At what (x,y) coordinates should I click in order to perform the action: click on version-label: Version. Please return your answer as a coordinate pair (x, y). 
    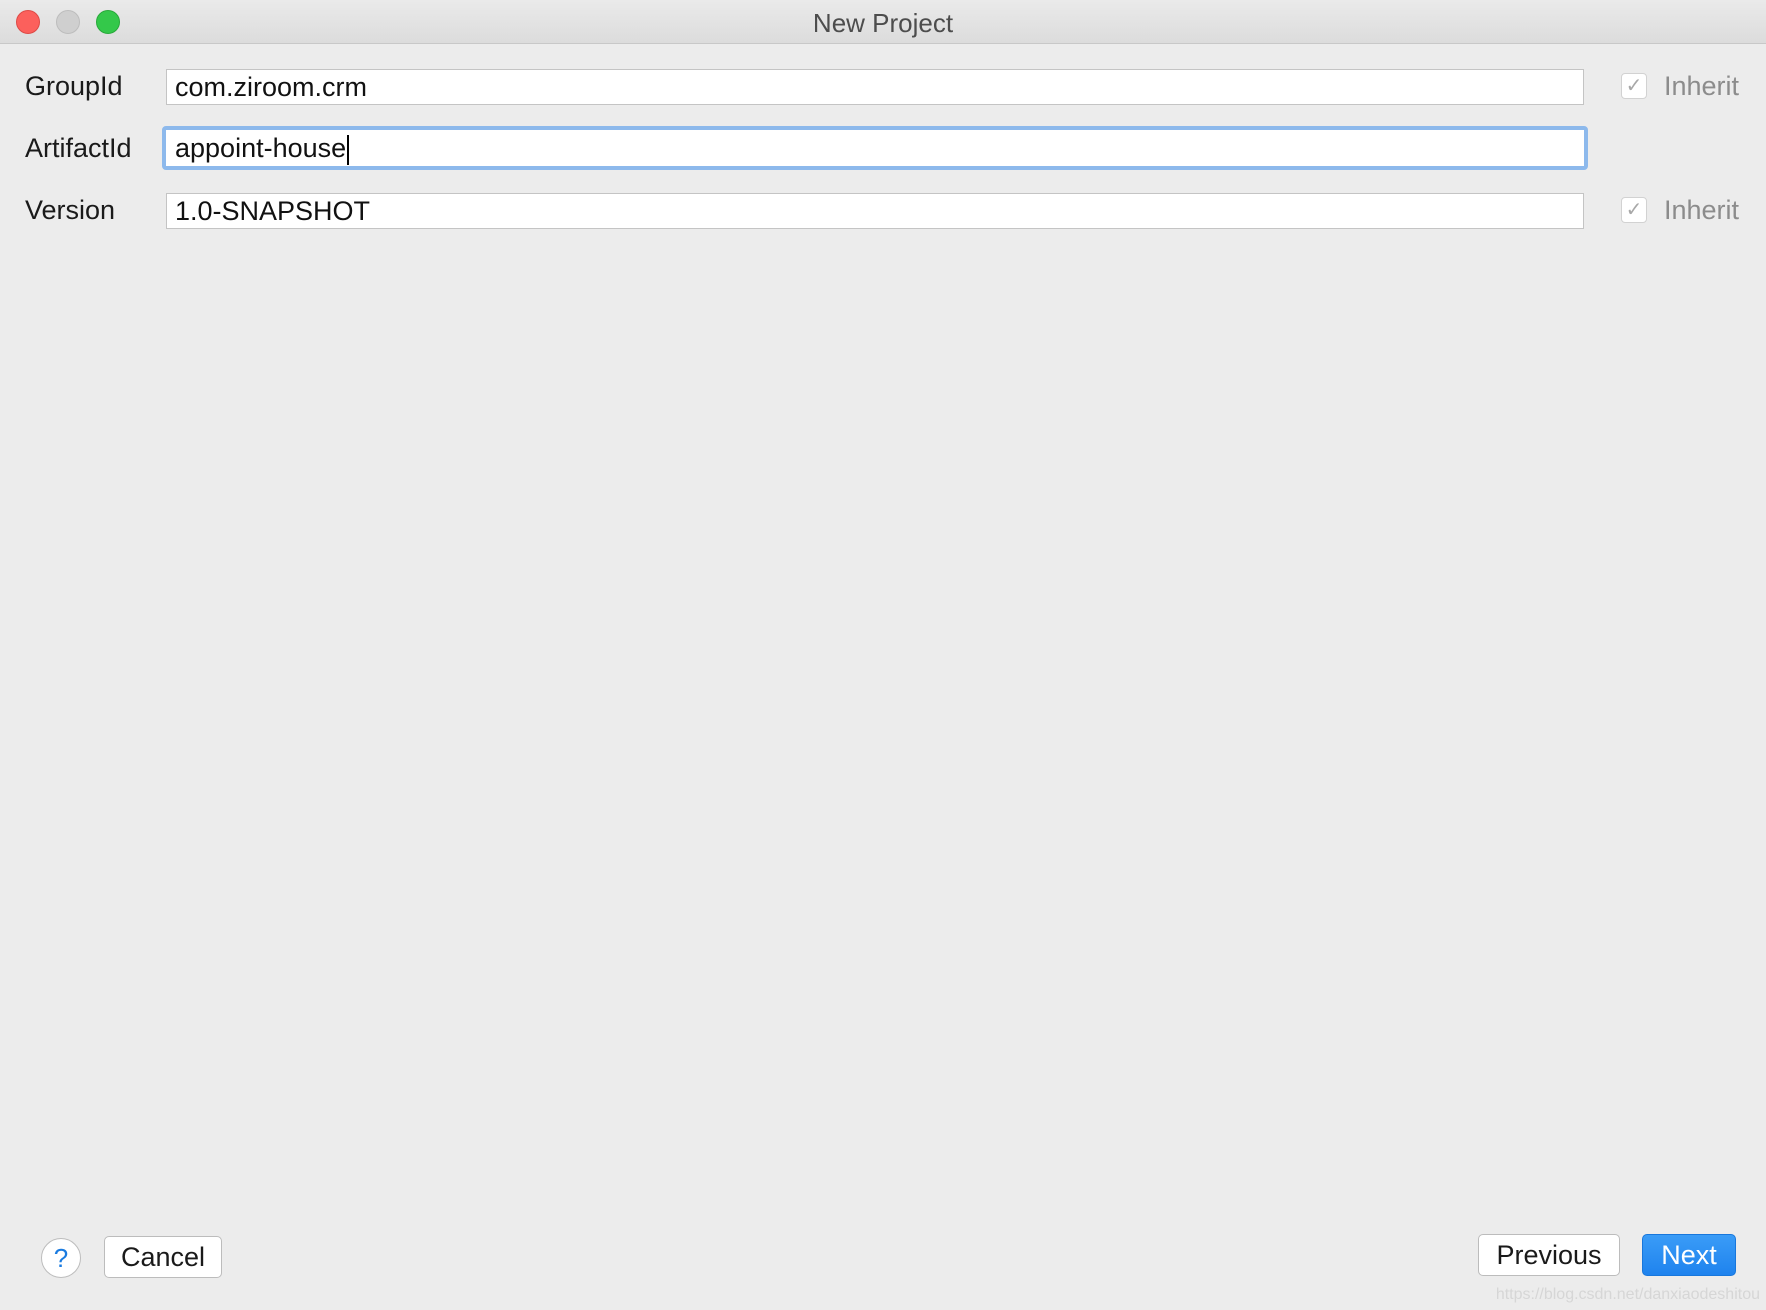
    Looking at the image, I should click on (70, 210).